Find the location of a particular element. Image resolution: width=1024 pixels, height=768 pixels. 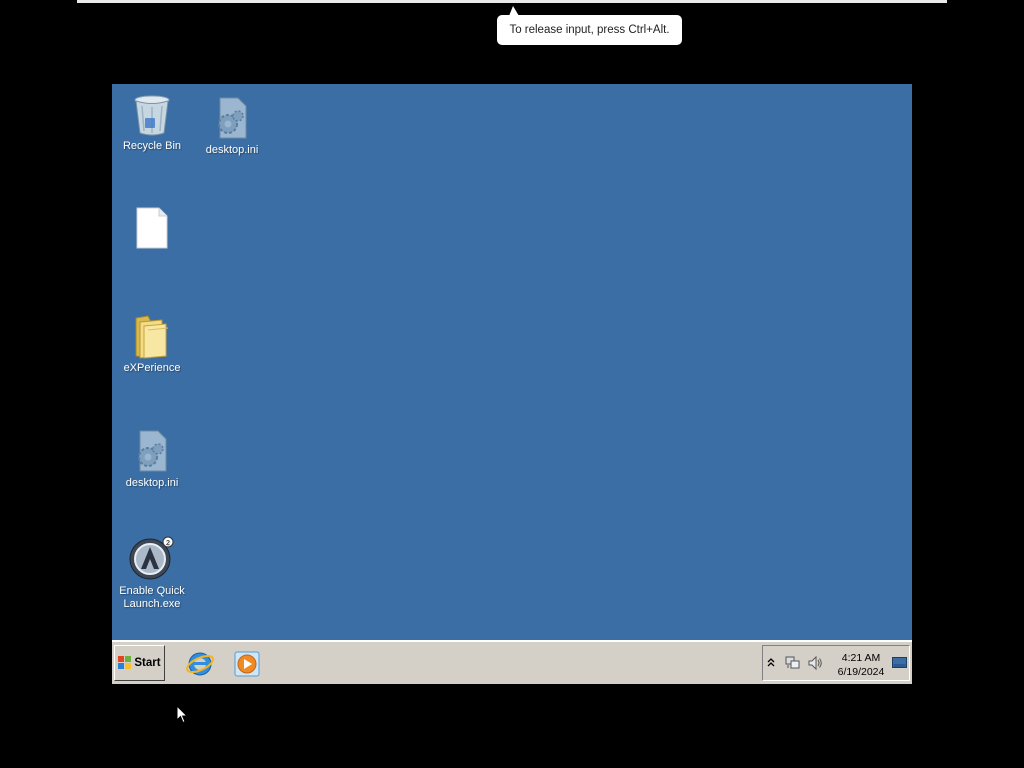

desktop-icon-label: Recycle Bin is located at coordinates (152, 146).